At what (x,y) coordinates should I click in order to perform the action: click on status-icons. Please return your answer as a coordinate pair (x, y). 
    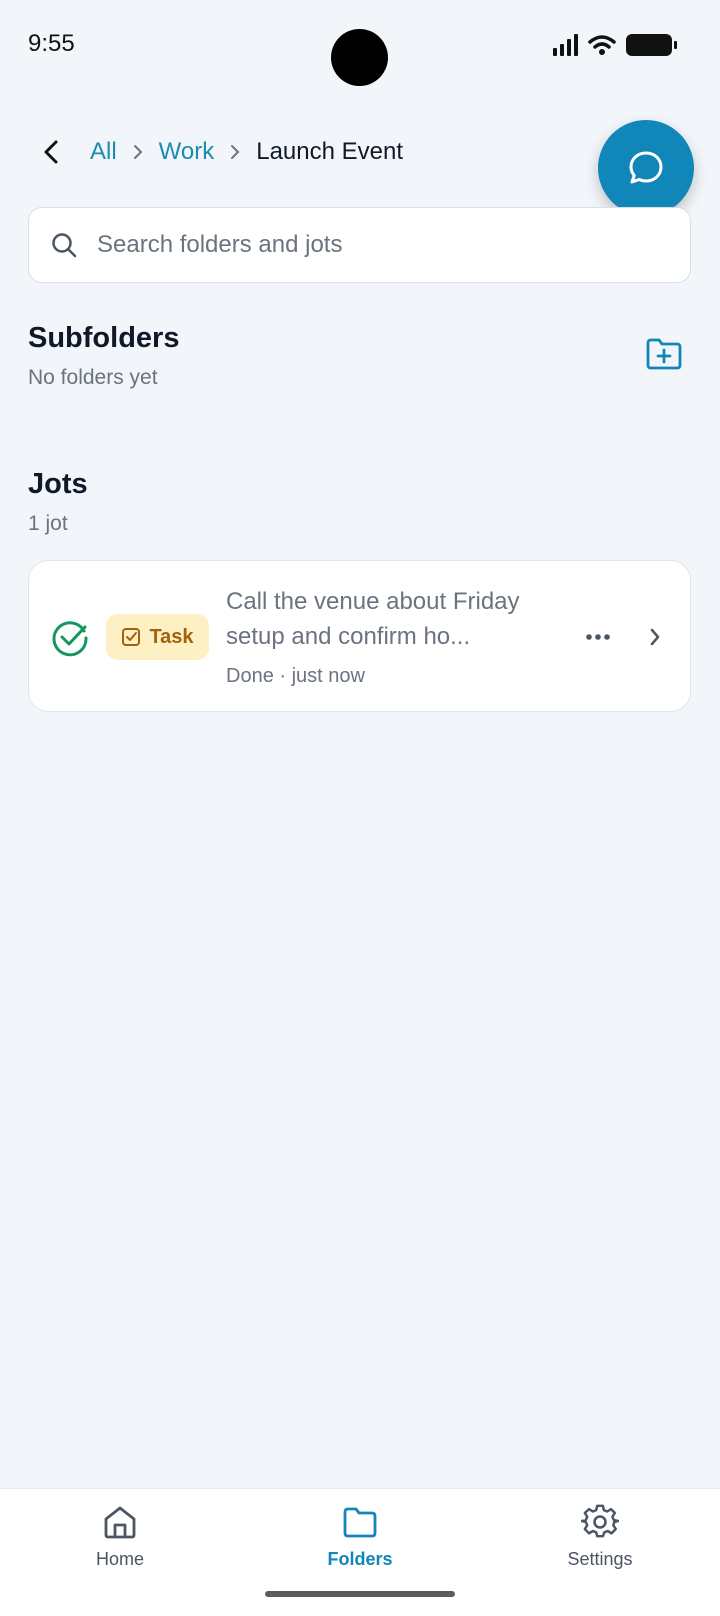
    Looking at the image, I should click on (615, 45).